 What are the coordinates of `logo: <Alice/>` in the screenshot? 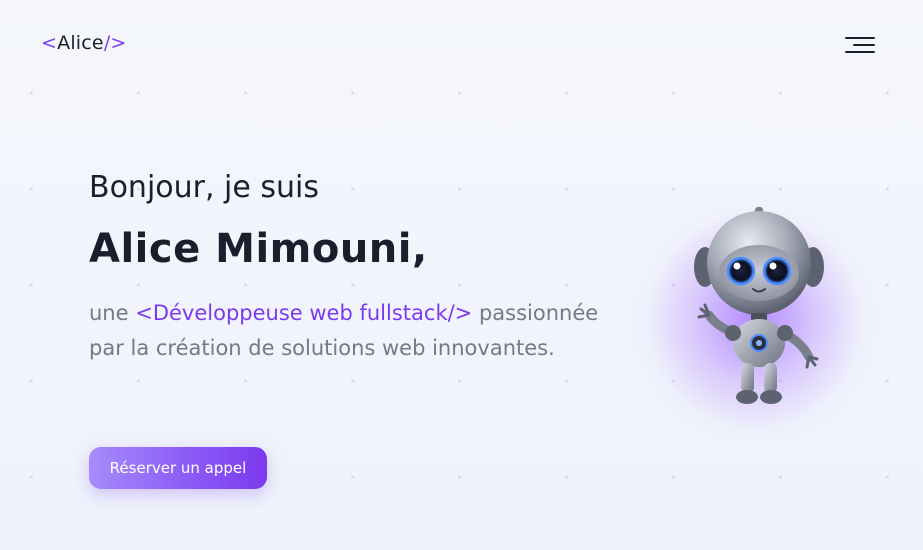 It's located at (84, 43).